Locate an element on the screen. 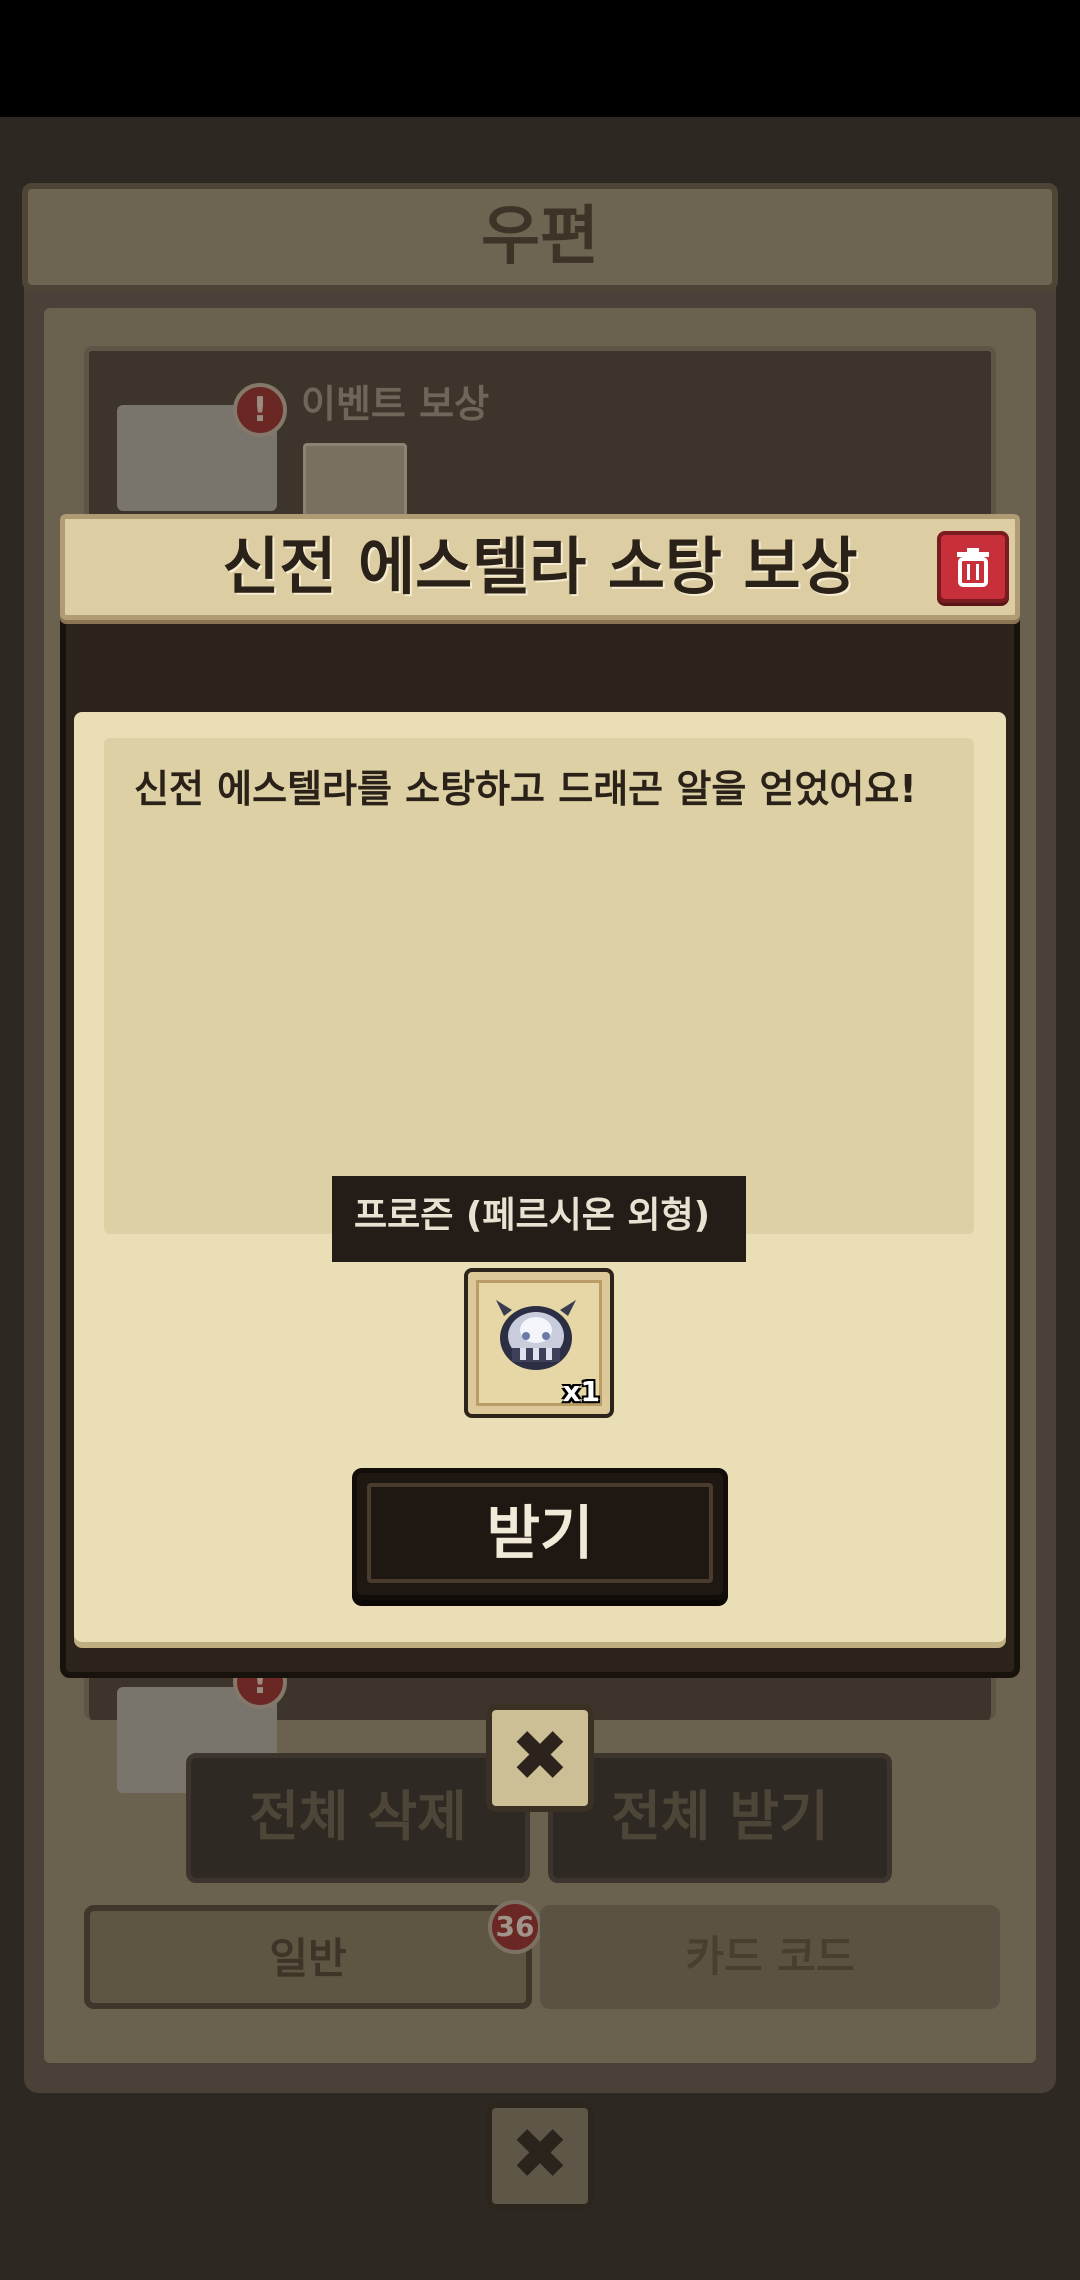 This screenshot has width=1080, height=2280. trash-icon is located at coordinates (973, 567).